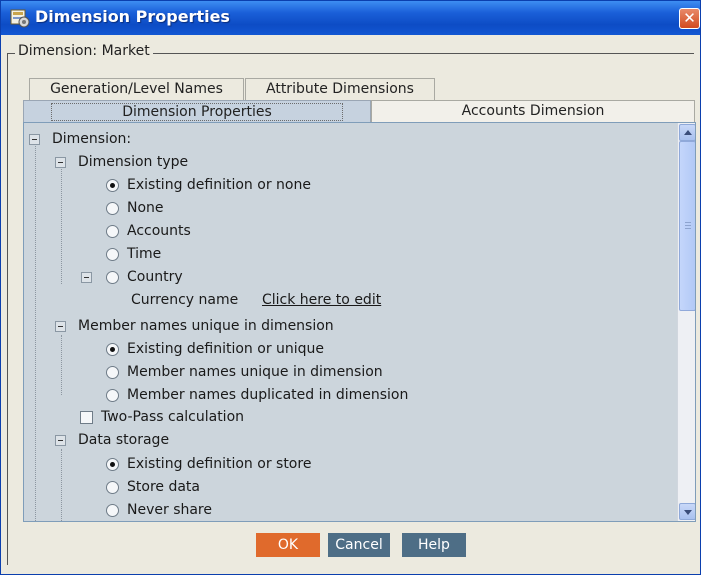 This screenshot has height=575, width=701. I want to click on radio-label: Existing definition or none, so click(219, 185).